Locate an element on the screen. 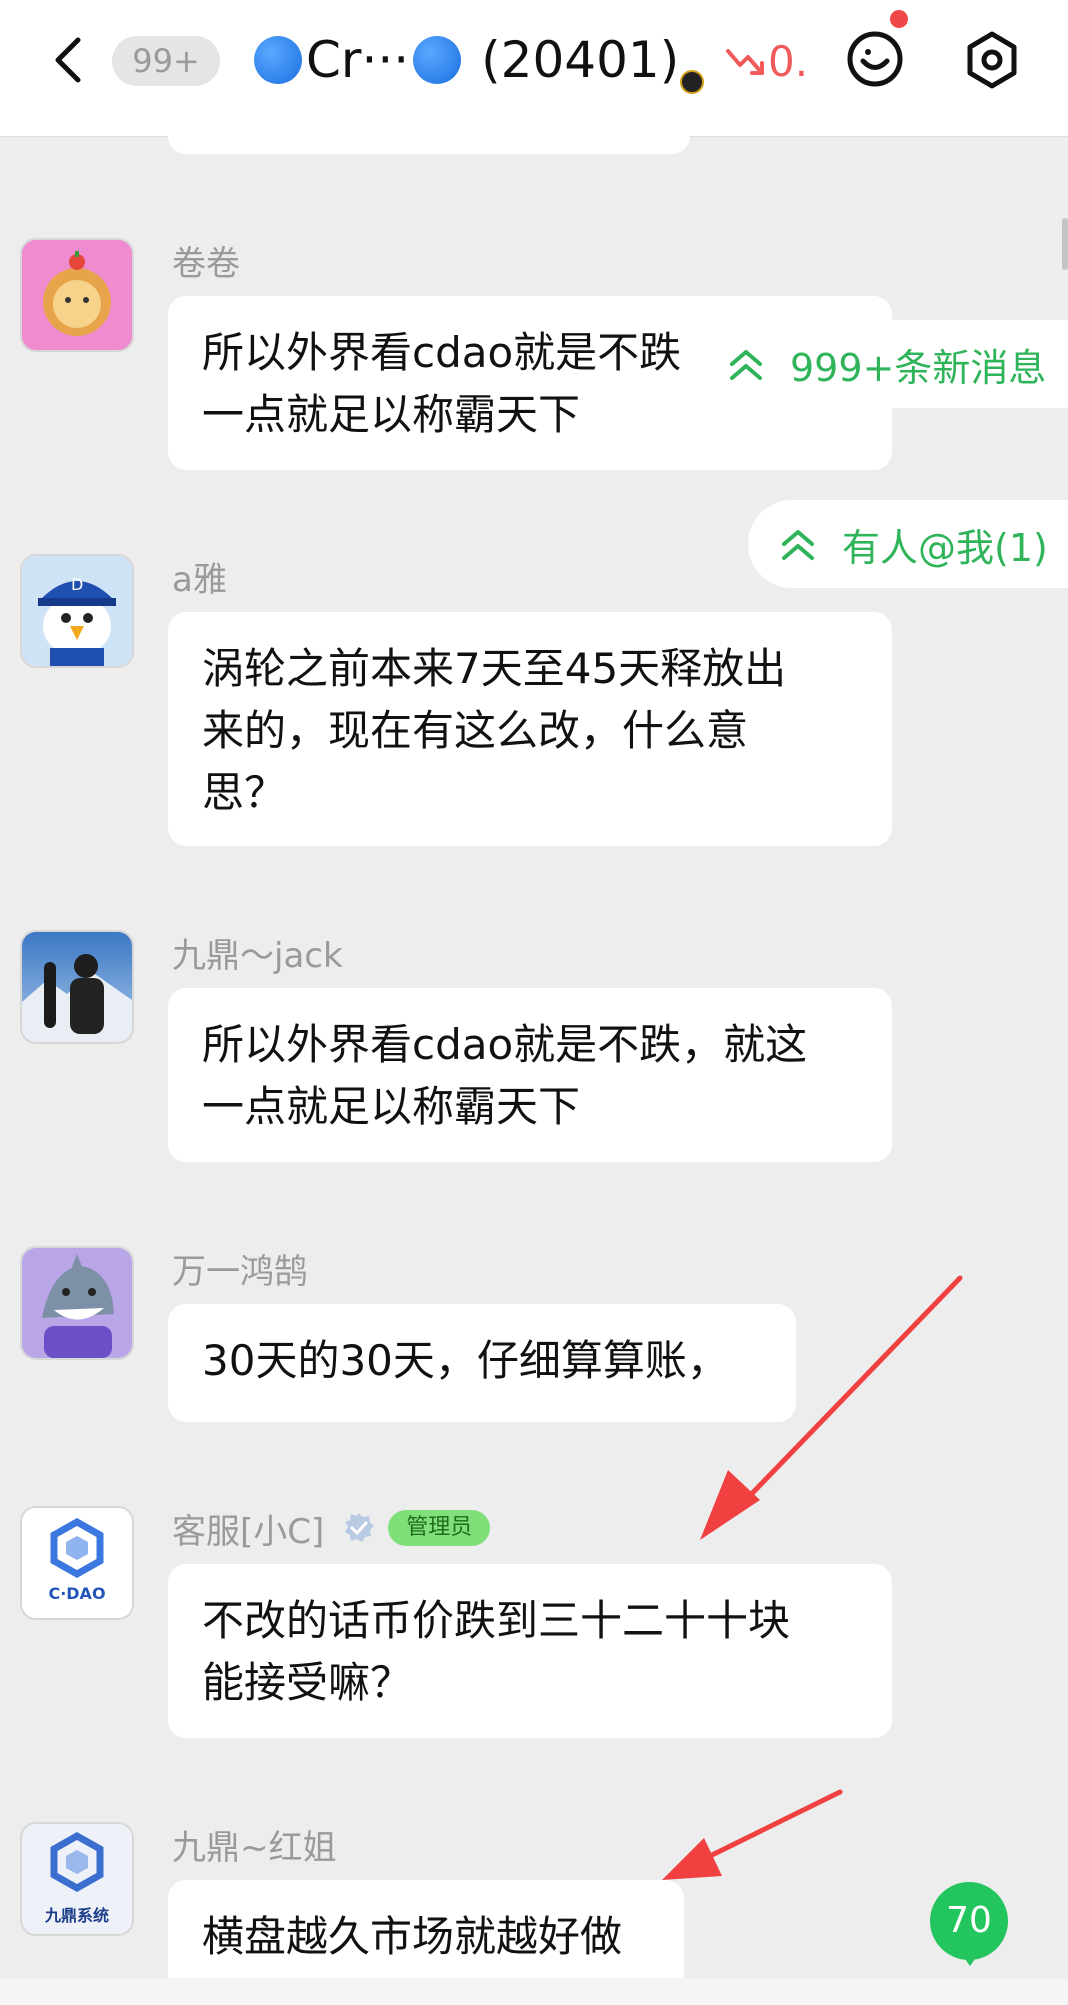  chevron-left-icon is located at coordinates (68, 60).